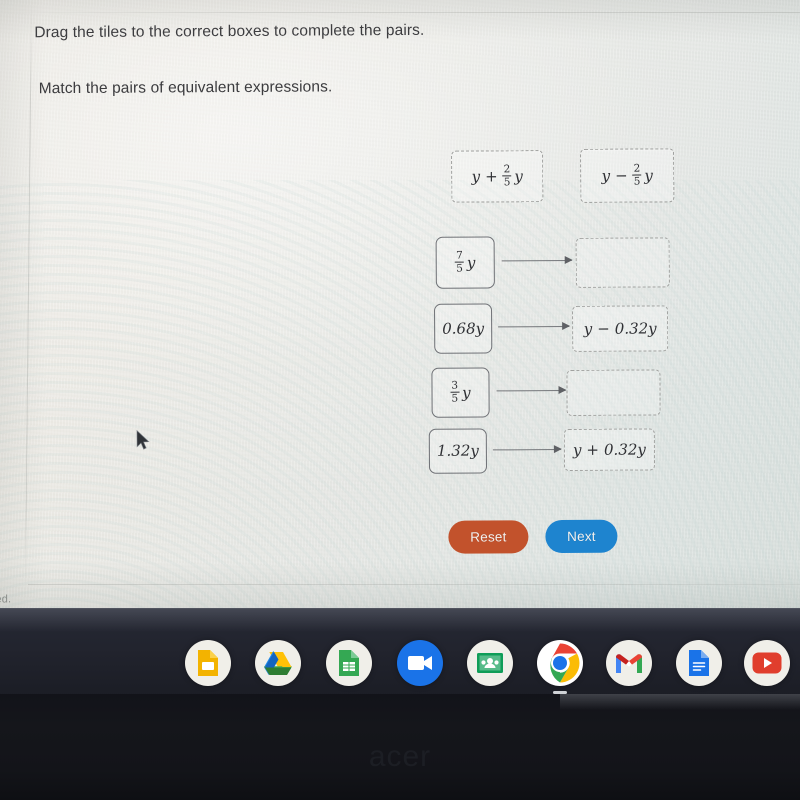 Image resolution: width=800 pixels, height=800 pixels. Describe the element at coordinates (455, 385) in the screenshot. I see `fraction-numerator: 3` at that location.